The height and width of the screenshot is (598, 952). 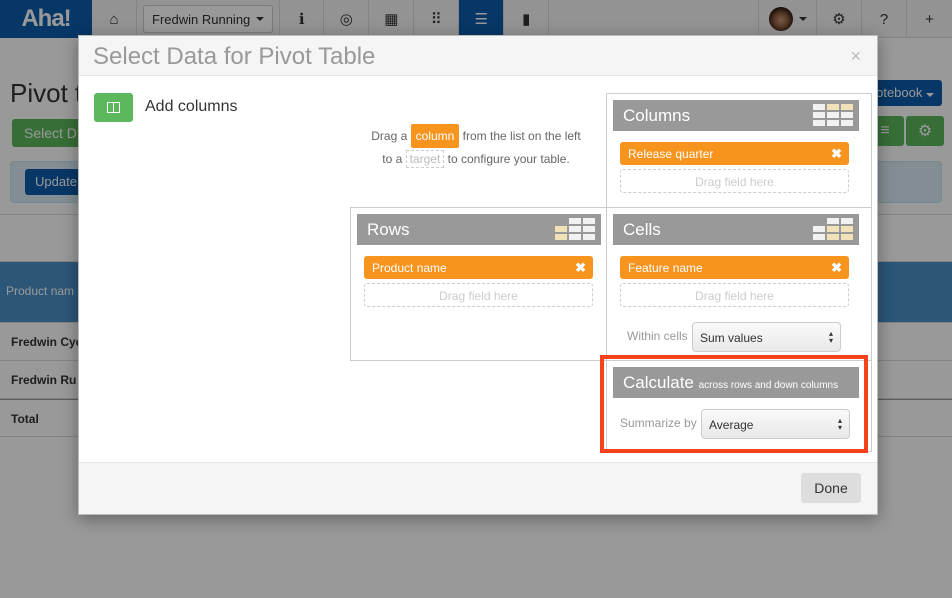 I want to click on cells-header: Cells, so click(x=736, y=229).